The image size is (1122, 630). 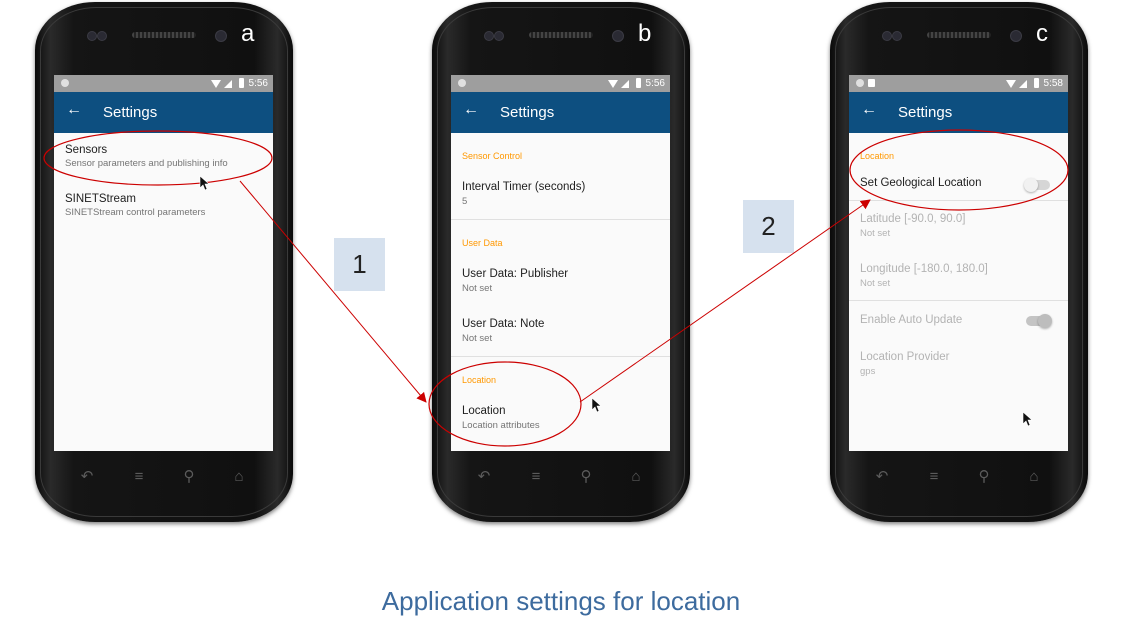 I want to click on step-label-1: 1, so click(x=359, y=264).